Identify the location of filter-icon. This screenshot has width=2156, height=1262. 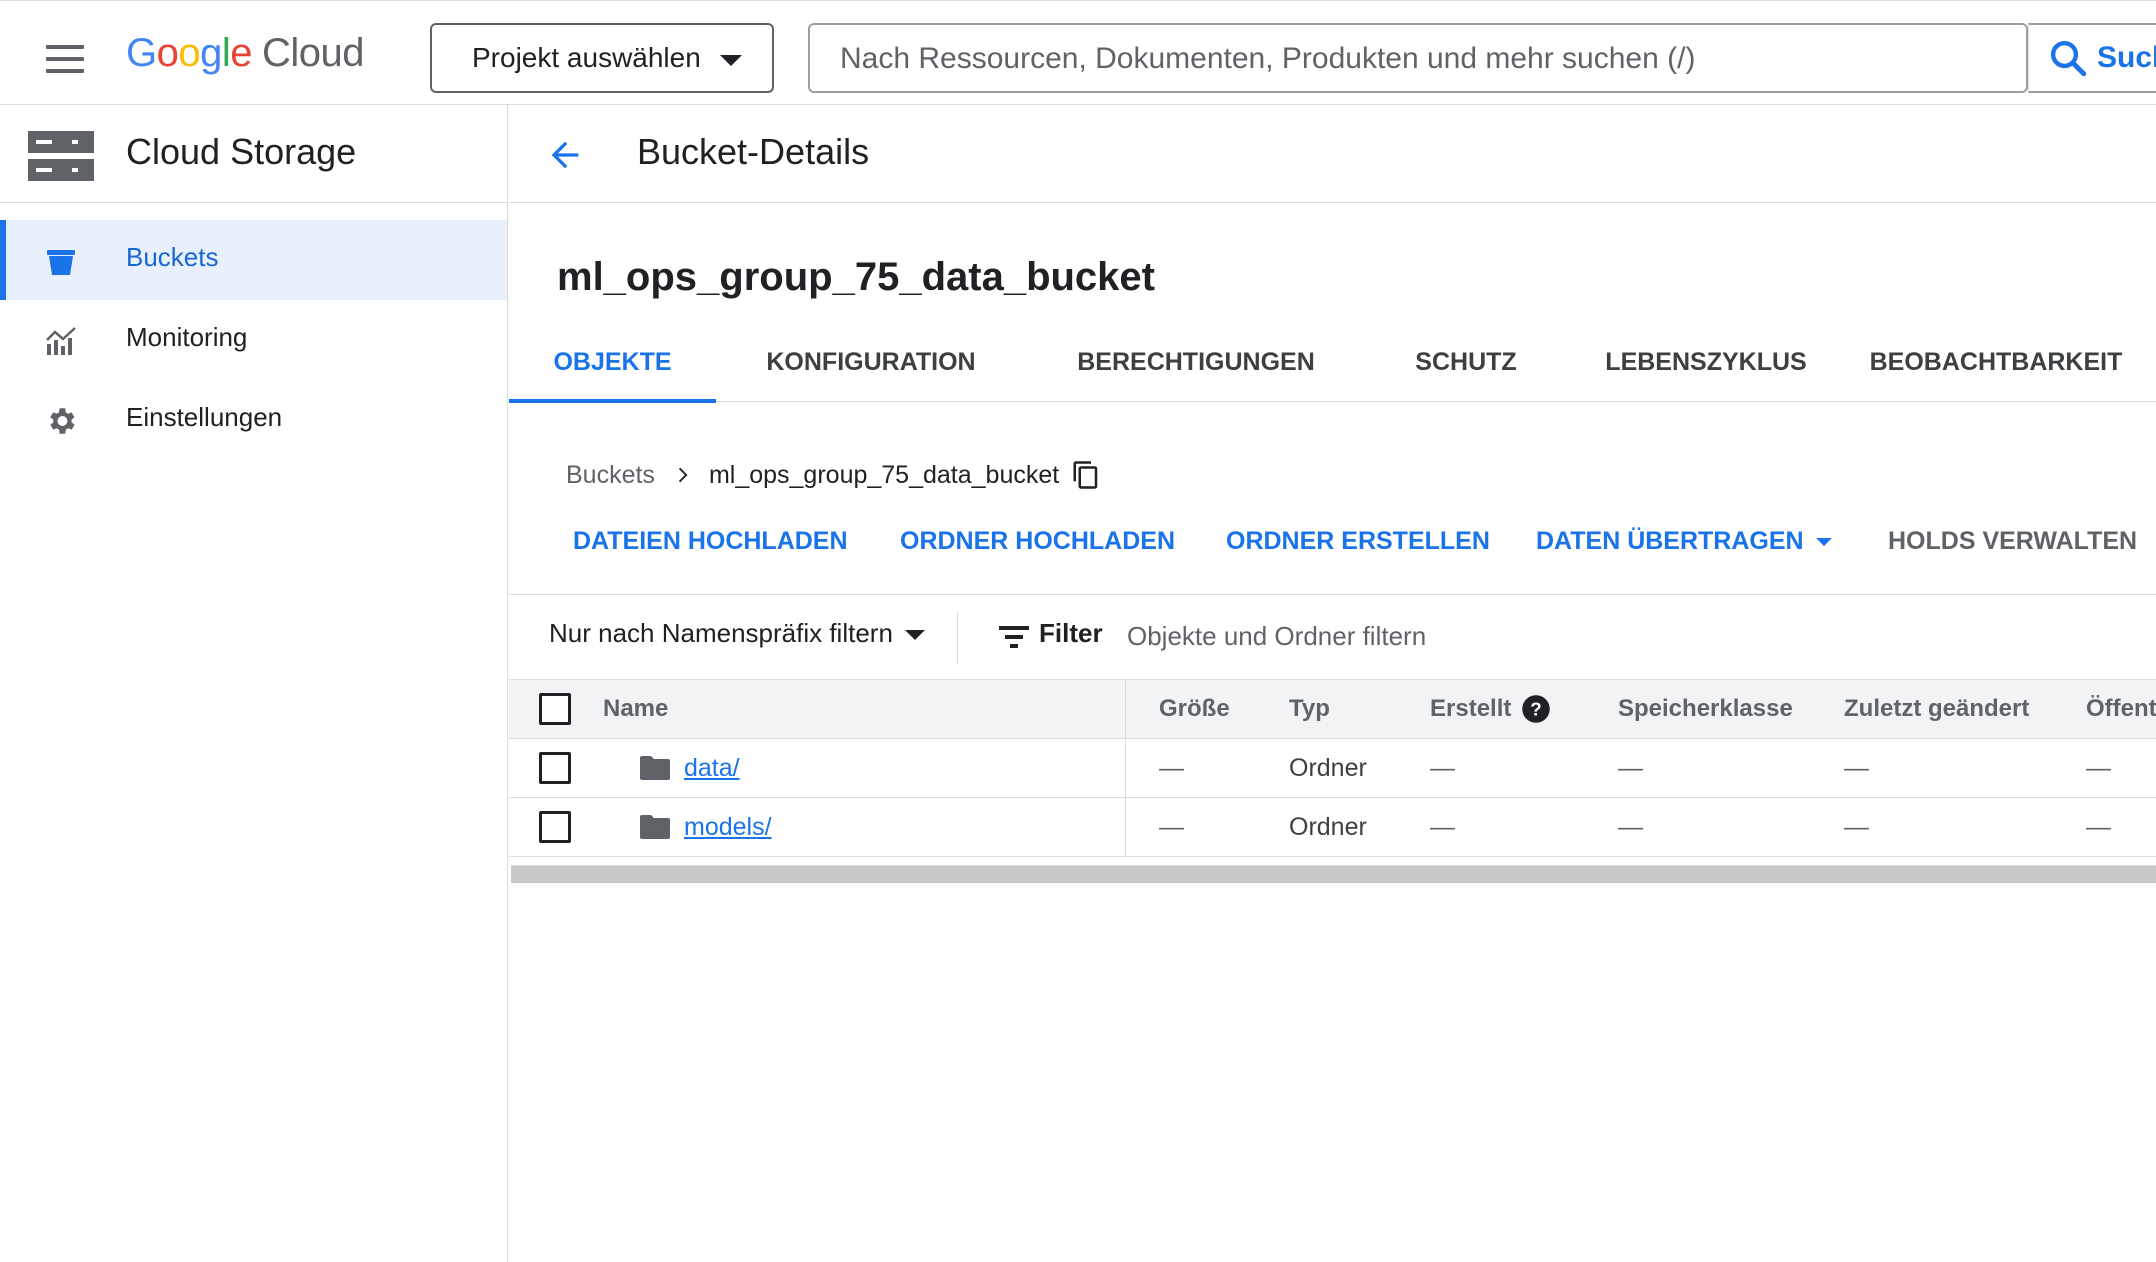
(1014, 637).